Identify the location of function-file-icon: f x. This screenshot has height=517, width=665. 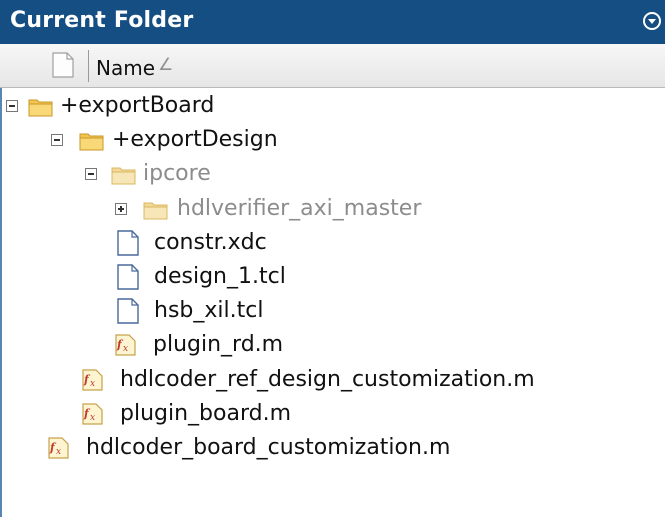
(58, 453).